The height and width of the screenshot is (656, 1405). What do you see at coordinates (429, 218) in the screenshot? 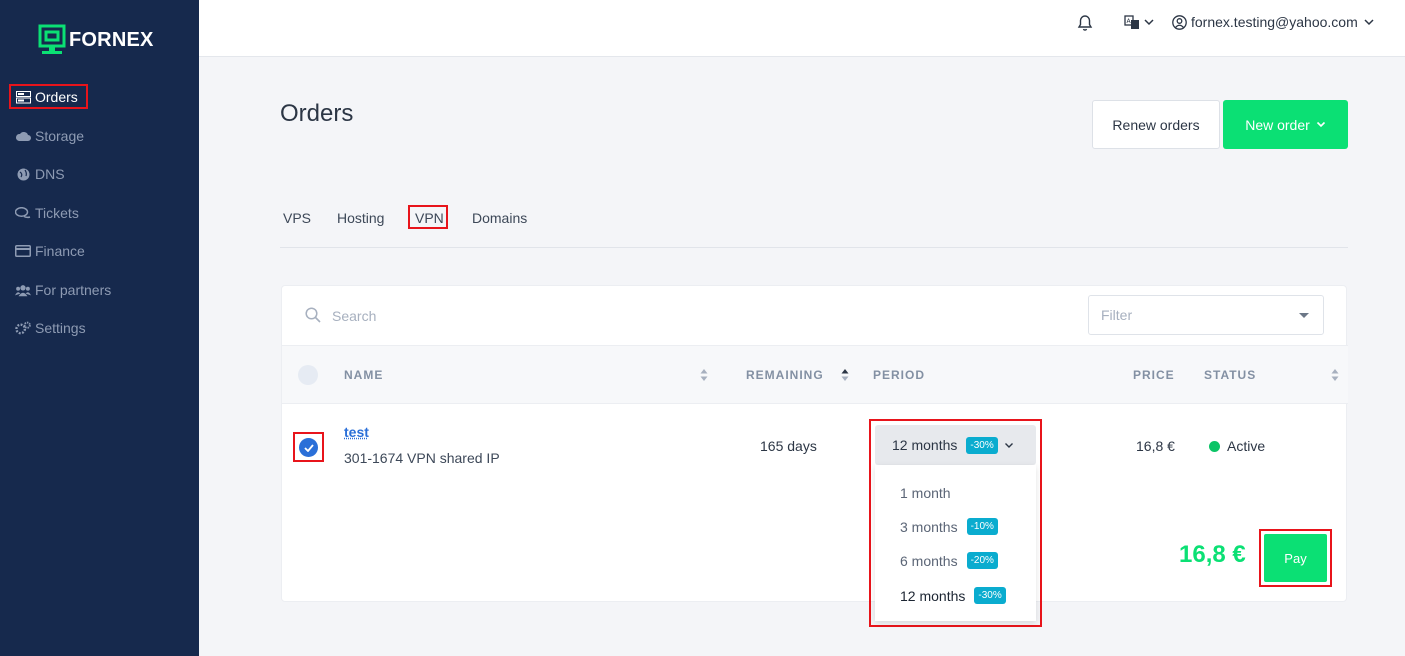
I see `tab-vpn: VPN` at bounding box center [429, 218].